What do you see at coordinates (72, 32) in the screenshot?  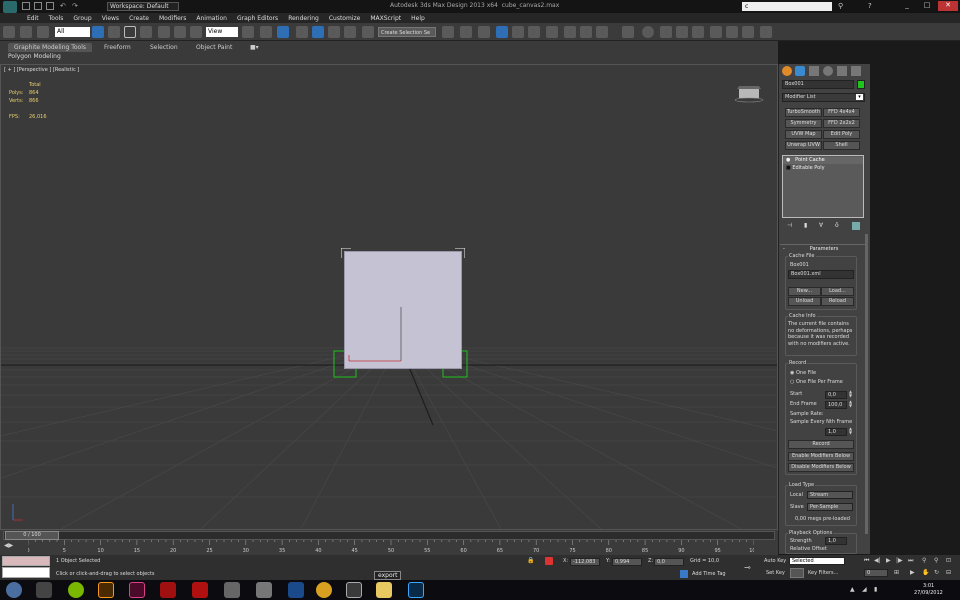 I see `selection-filter-dropdown: All` at bounding box center [72, 32].